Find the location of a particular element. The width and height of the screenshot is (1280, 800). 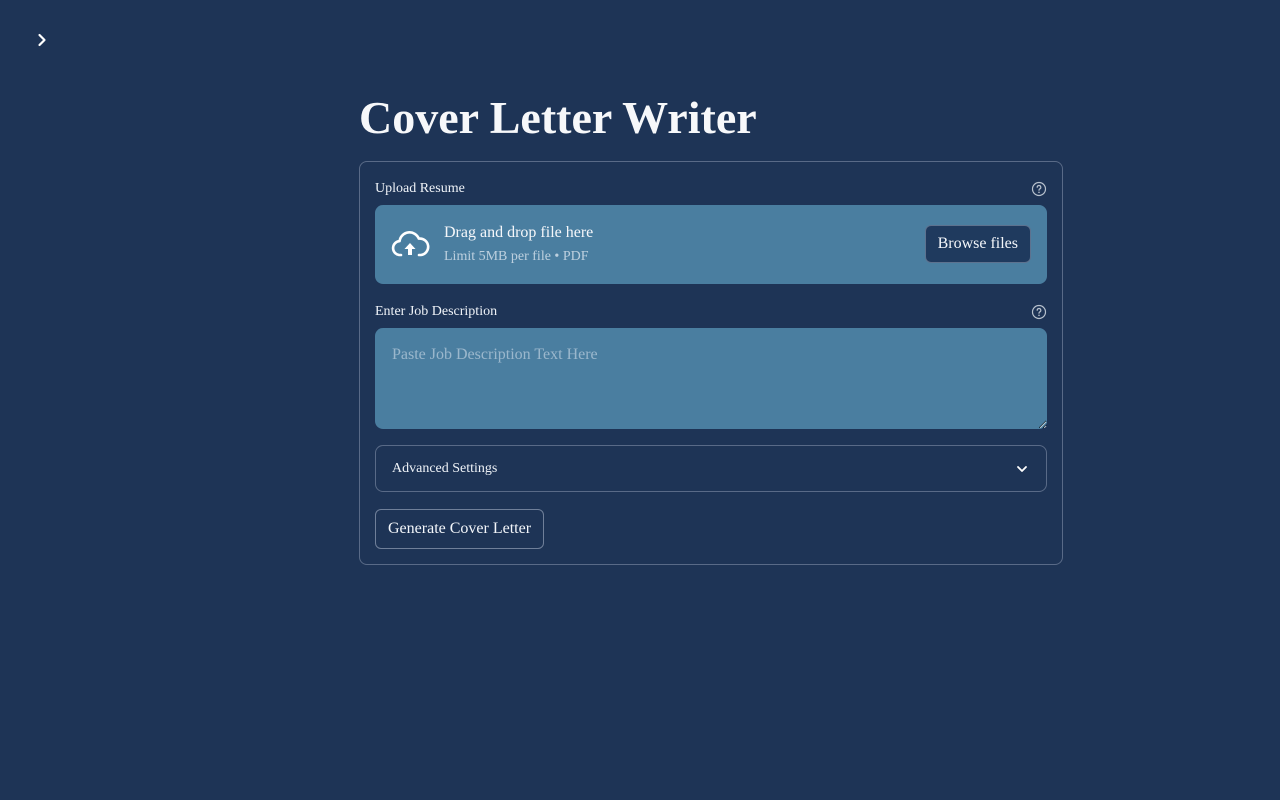

cloud-upload-icon is located at coordinates (410, 245).